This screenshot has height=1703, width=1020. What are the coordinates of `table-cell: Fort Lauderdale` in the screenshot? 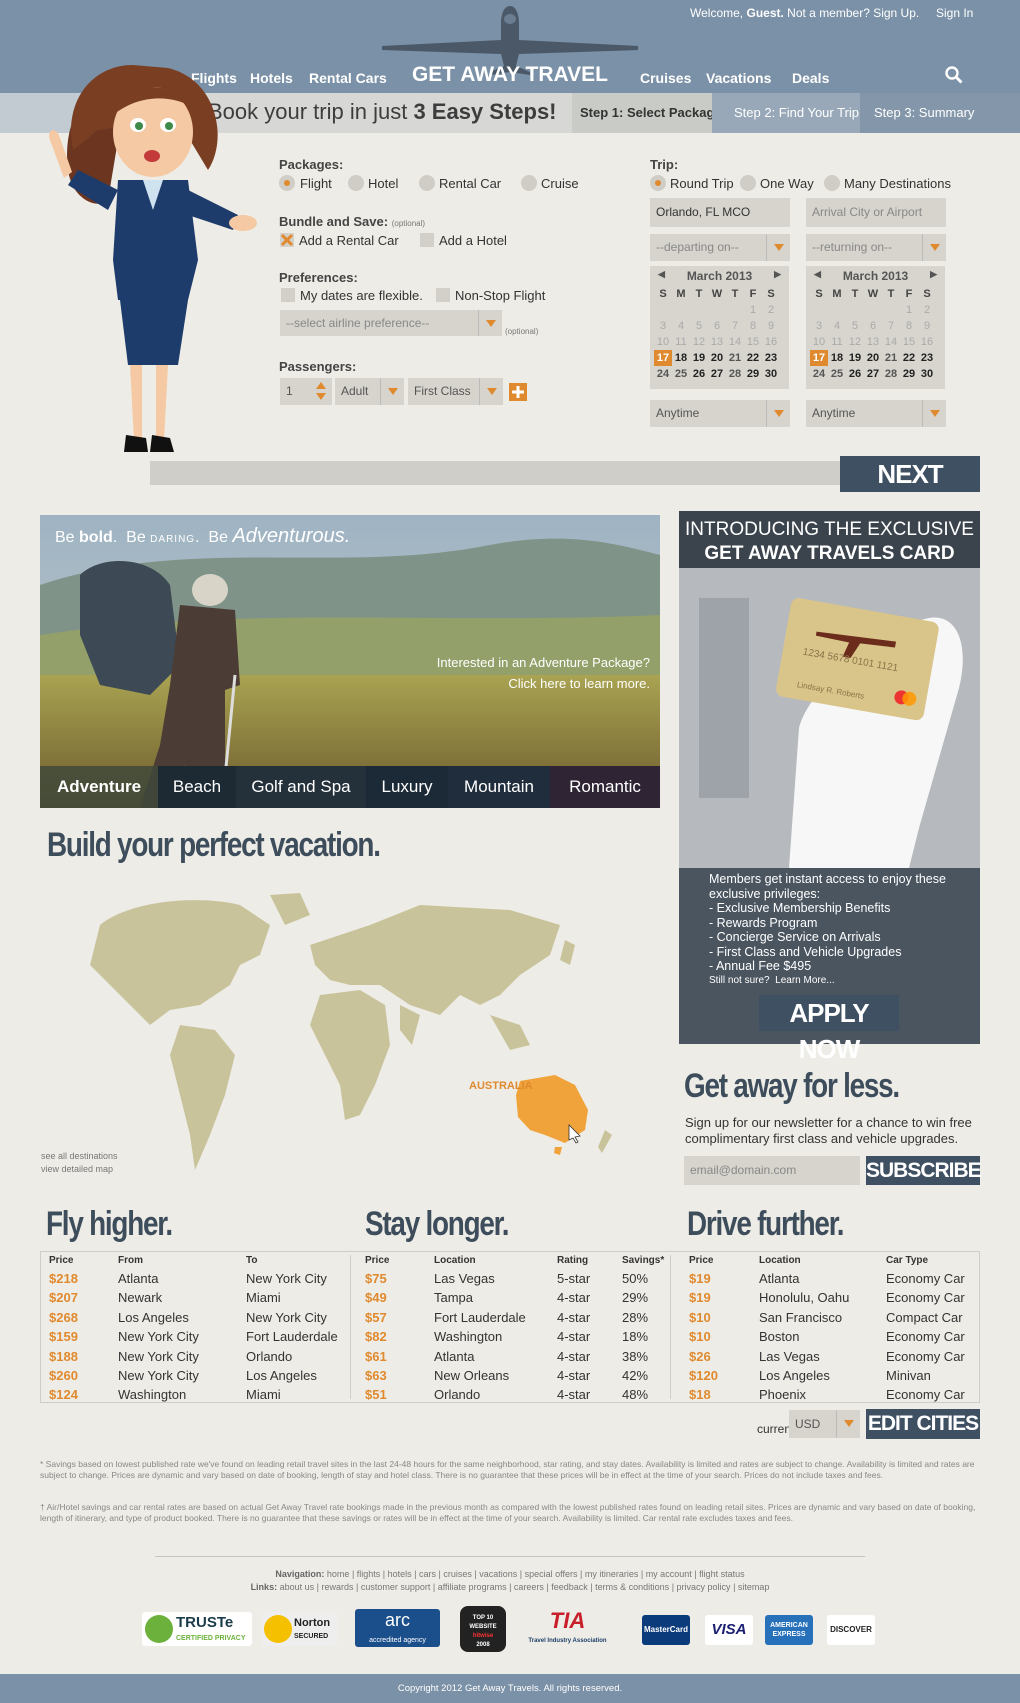 It's located at (480, 1317).